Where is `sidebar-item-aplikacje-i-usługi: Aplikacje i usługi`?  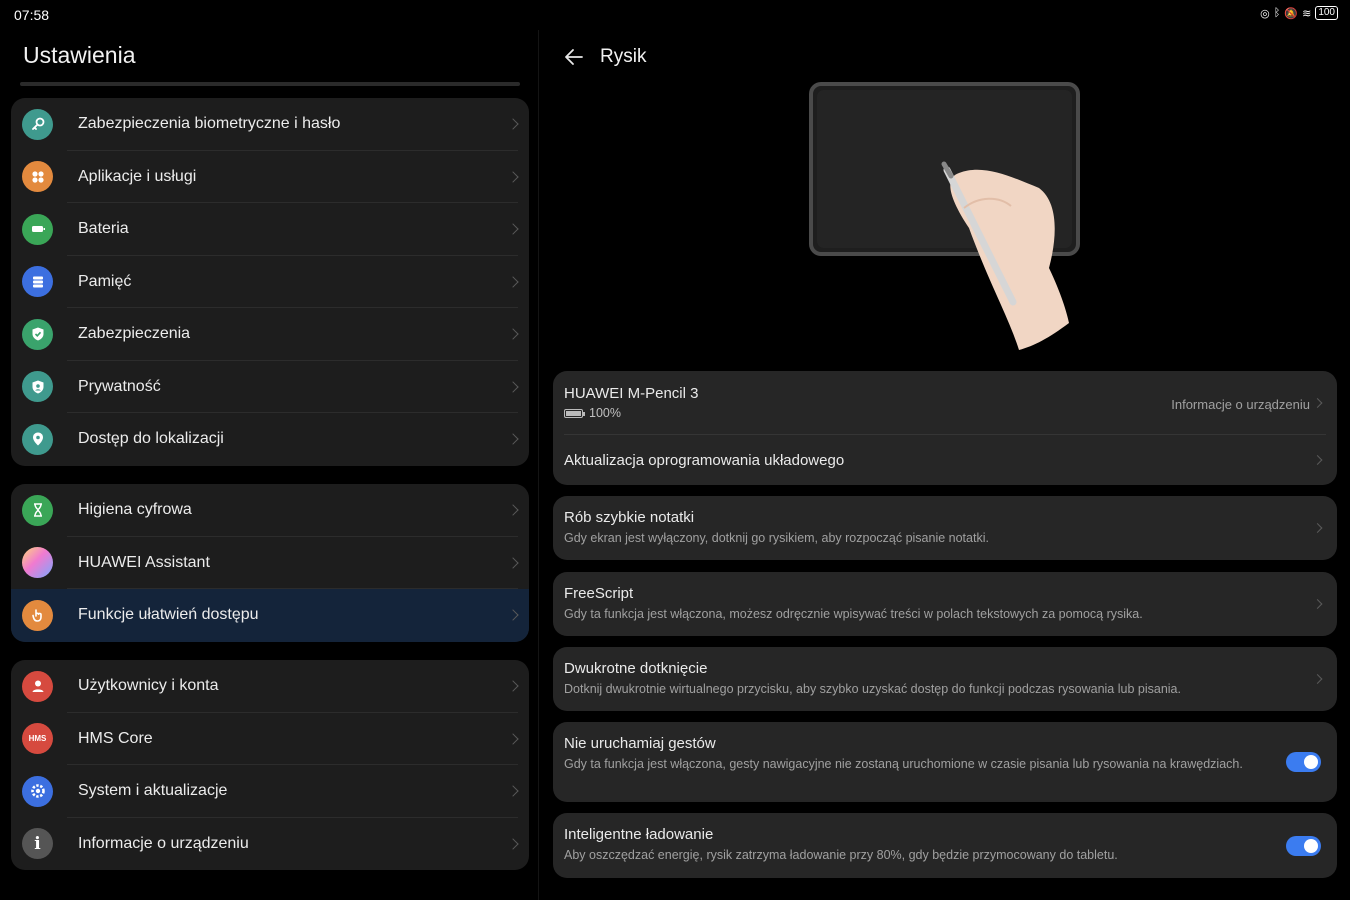 sidebar-item-aplikacje-i-usługi: Aplikacje i usługi is located at coordinates (270, 177).